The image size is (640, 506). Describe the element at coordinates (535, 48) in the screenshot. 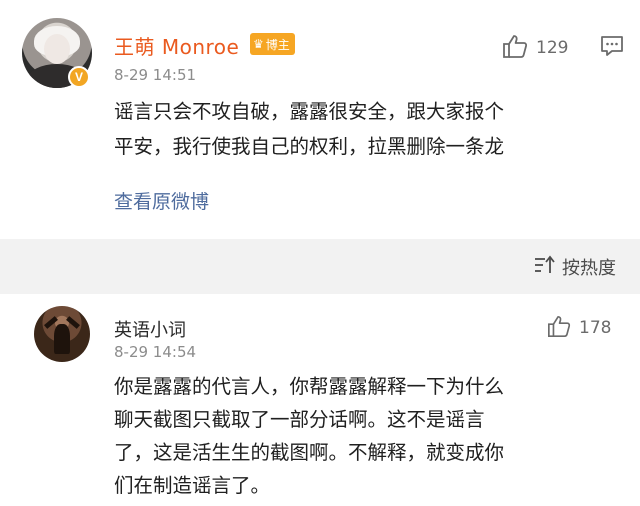

I see `like-button: 129` at that location.